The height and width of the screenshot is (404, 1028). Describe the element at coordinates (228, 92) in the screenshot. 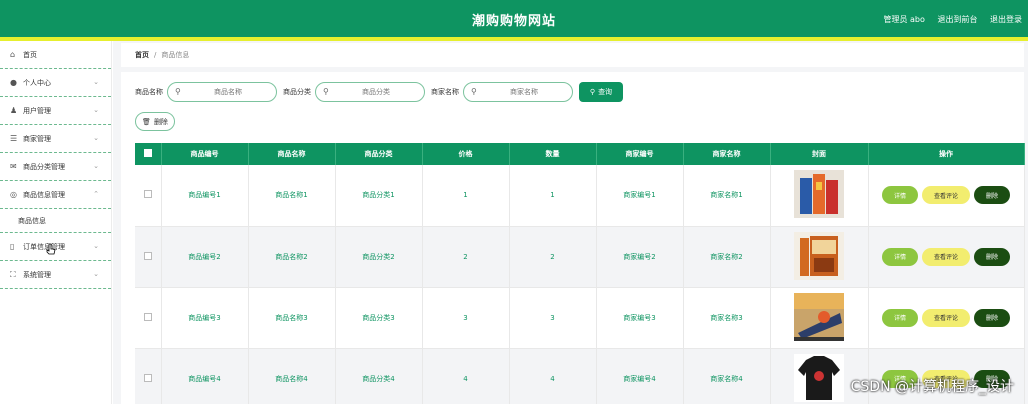

I see `product-name-input` at that location.